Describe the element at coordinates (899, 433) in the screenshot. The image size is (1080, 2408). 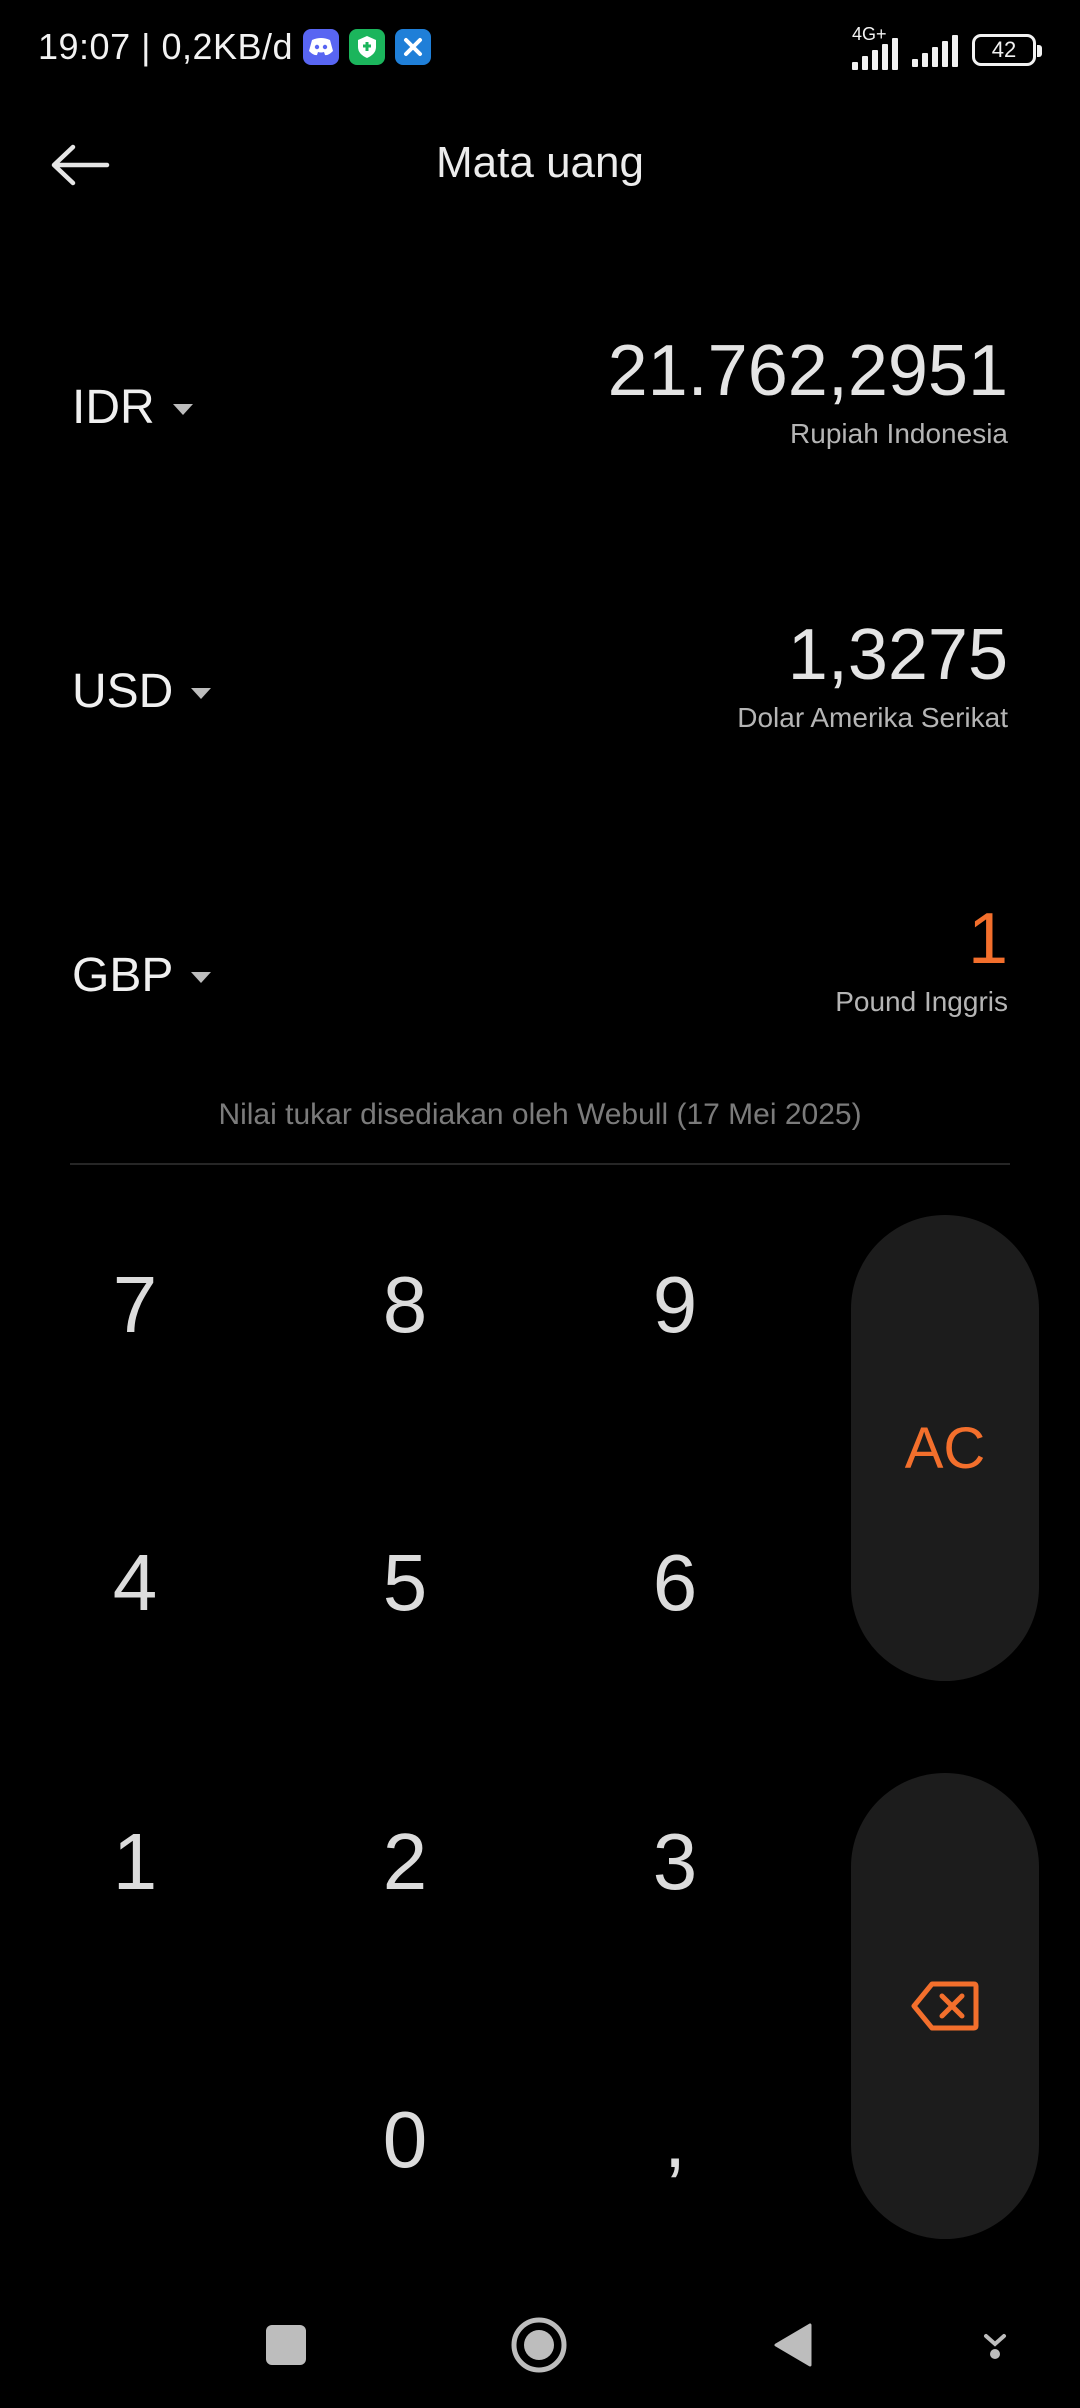
I see `currency-name: Rupiah Indonesia` at that location.